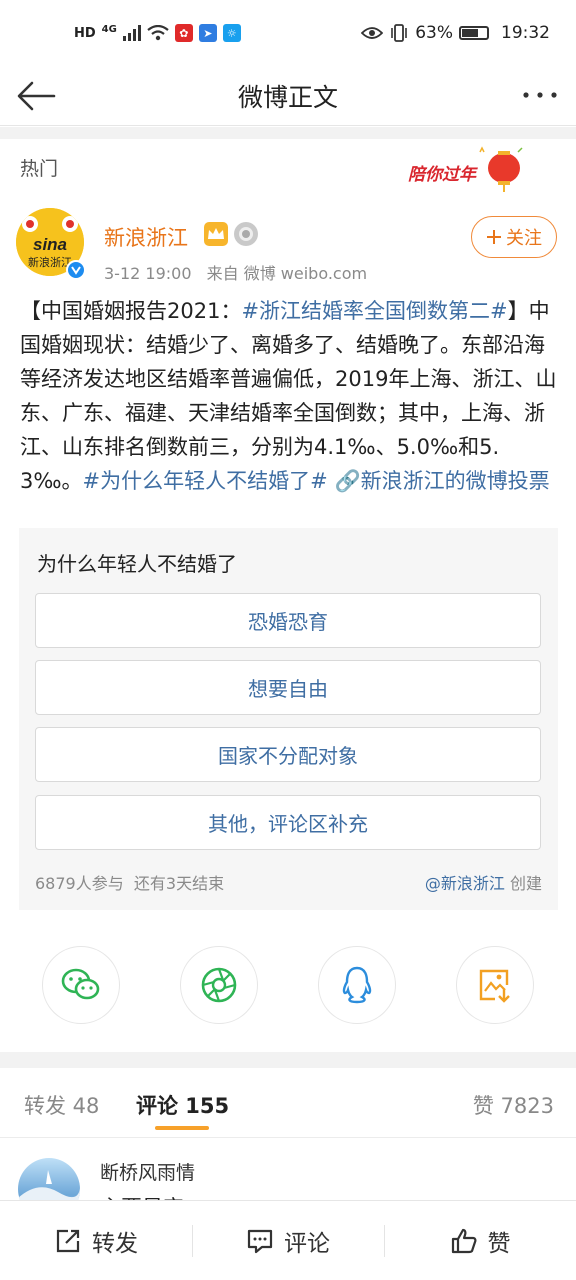 This screenshot has height=1280, width=576. I want to click on vote-option: 其他，评论区补充, so click(288, 822).